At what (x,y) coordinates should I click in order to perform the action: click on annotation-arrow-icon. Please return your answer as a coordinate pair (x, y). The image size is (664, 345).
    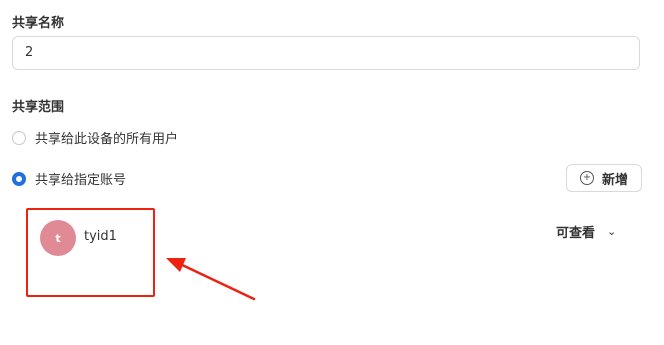
    Looking at the image, I should click on (211, 279).